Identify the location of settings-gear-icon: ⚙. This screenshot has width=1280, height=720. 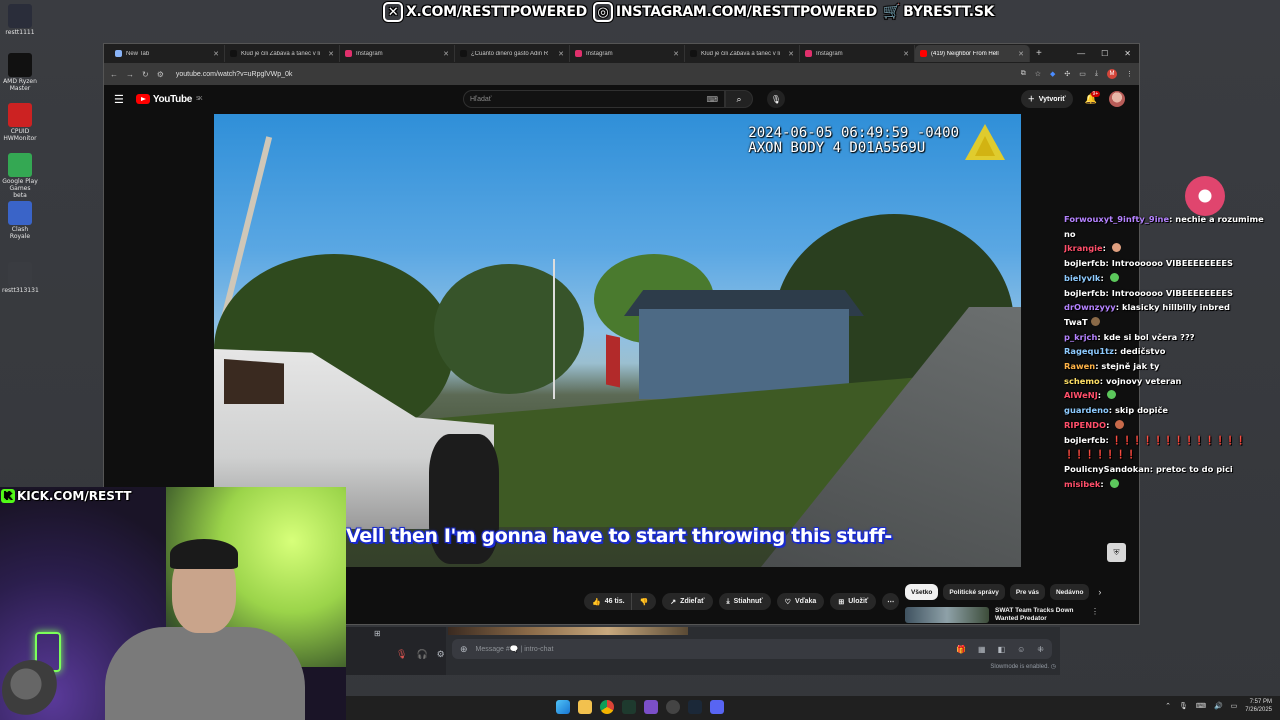
(441, 654).